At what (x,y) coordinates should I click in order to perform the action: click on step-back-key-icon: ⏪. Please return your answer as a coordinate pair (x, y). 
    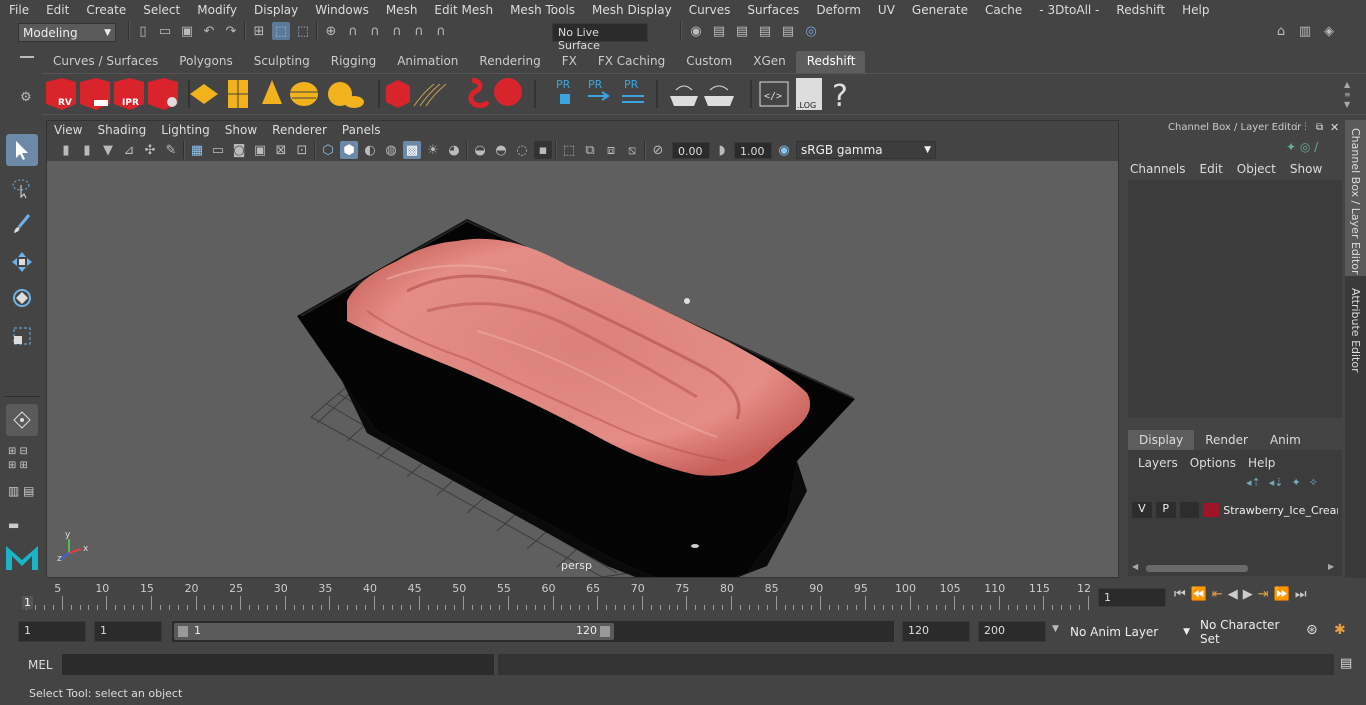
    Looking at the image, I should click on (1199, 594).